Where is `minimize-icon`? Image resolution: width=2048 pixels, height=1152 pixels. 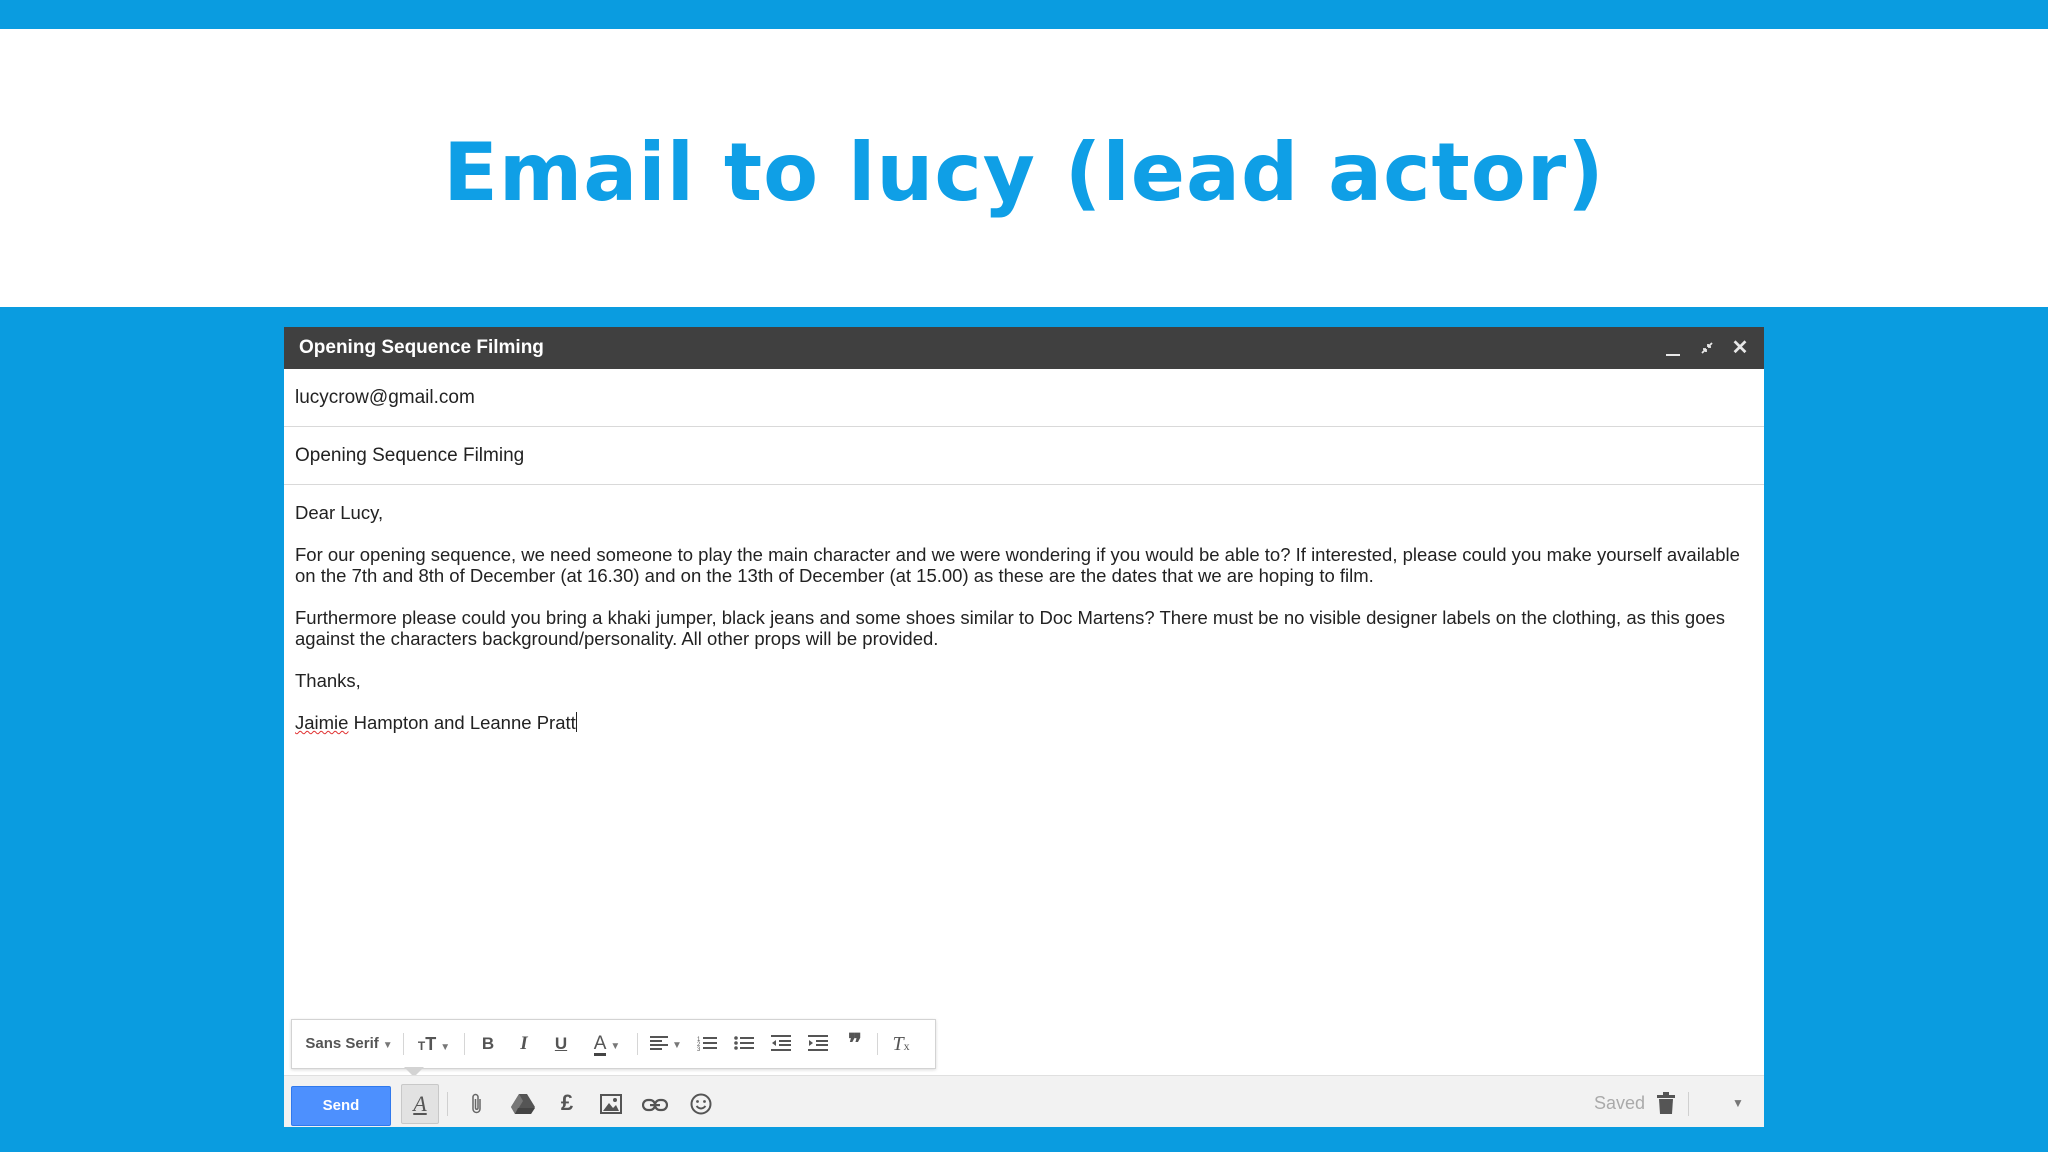
minimize-icon is located at coordinates (1673, 348).